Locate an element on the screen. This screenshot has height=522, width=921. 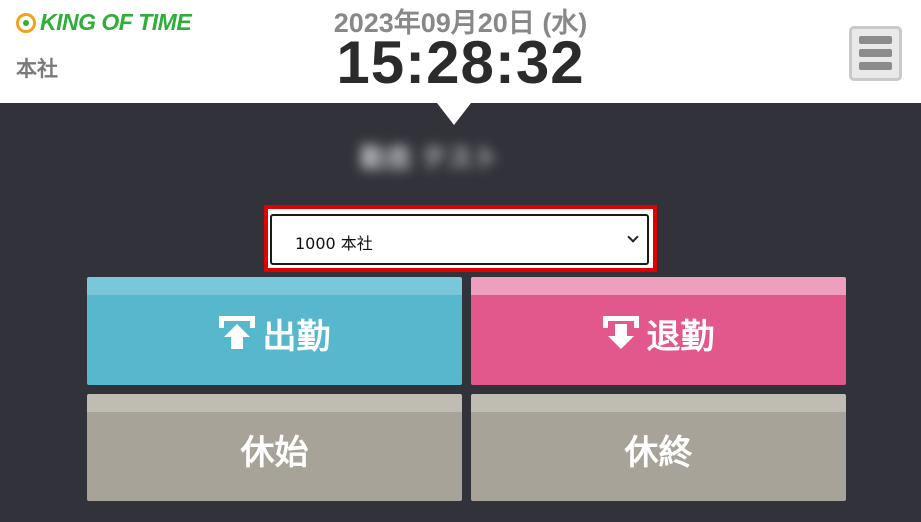
current-time: 15:28:32 is located at coordinates (460, 62).